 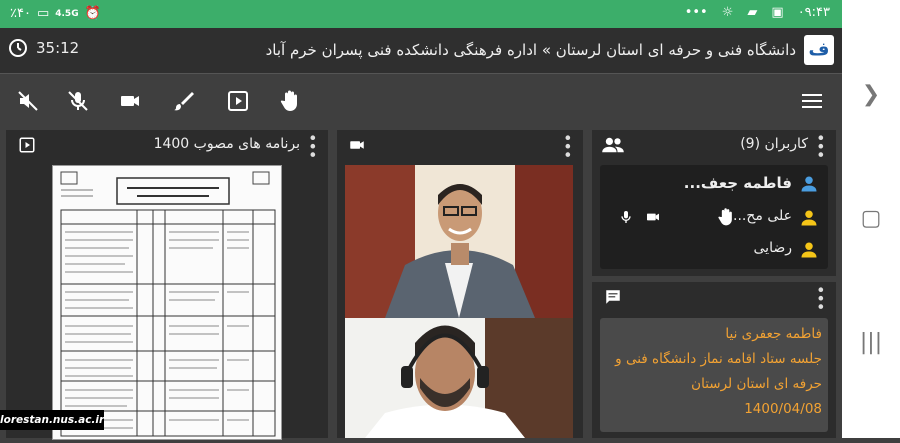 What do you see at coordinates (871, 94) in the screenshot?
I see `back-icon: ❯` at bounding box center [871, 94].